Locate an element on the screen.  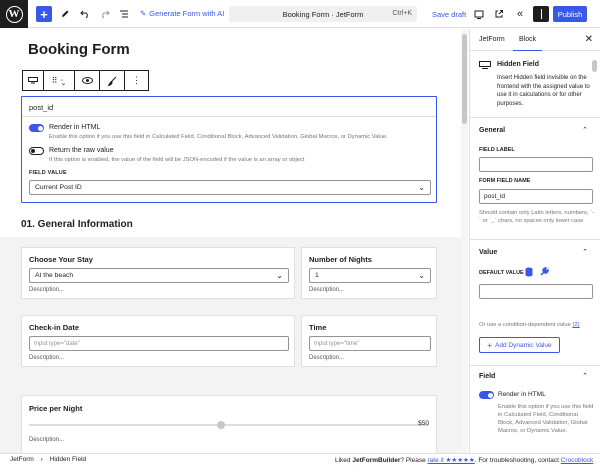
visibility-eye-icon is located at coordinates (87, 80).